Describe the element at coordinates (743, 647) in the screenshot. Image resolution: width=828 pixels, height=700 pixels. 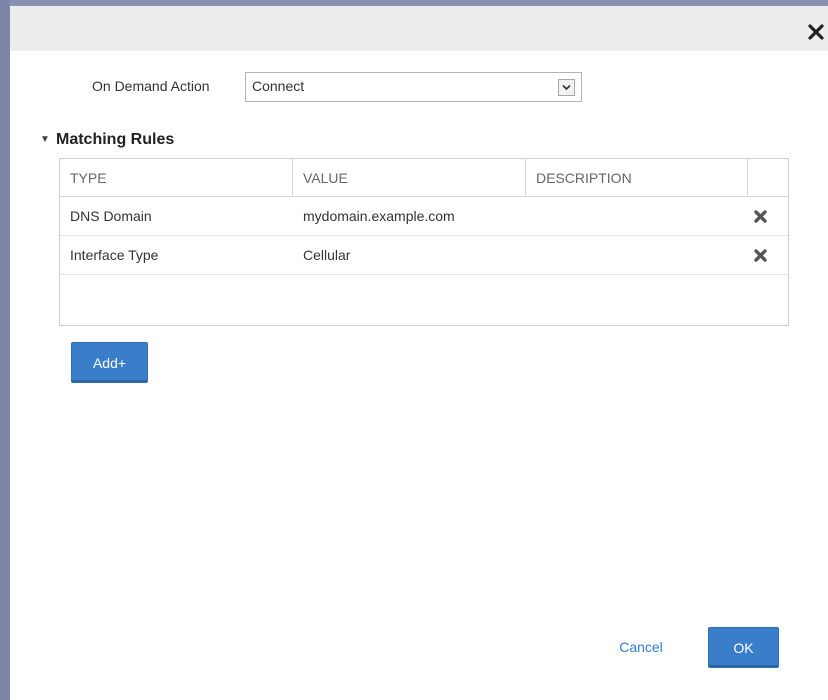
I see `ok-button: OK` at that location.